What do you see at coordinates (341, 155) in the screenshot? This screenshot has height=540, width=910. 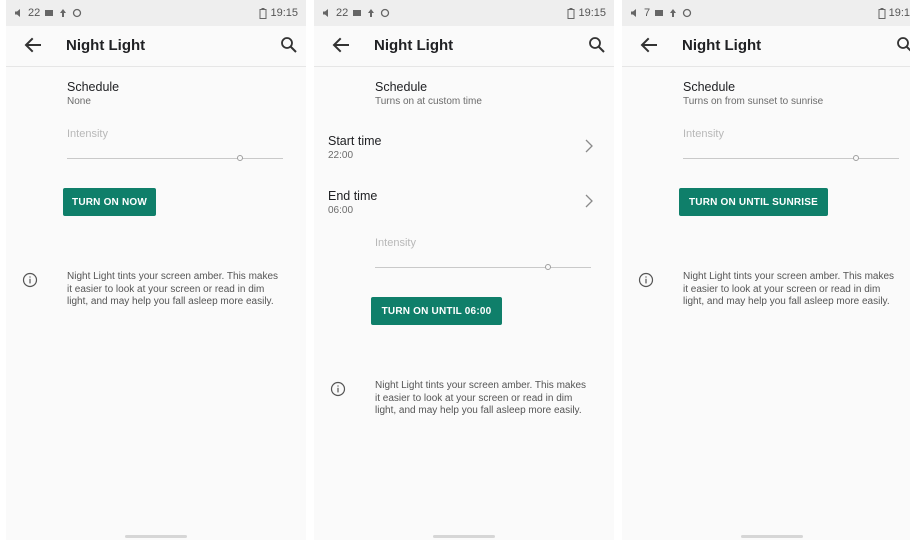 I see `start-time-value: 22:00` at bounding box center [341, 155].